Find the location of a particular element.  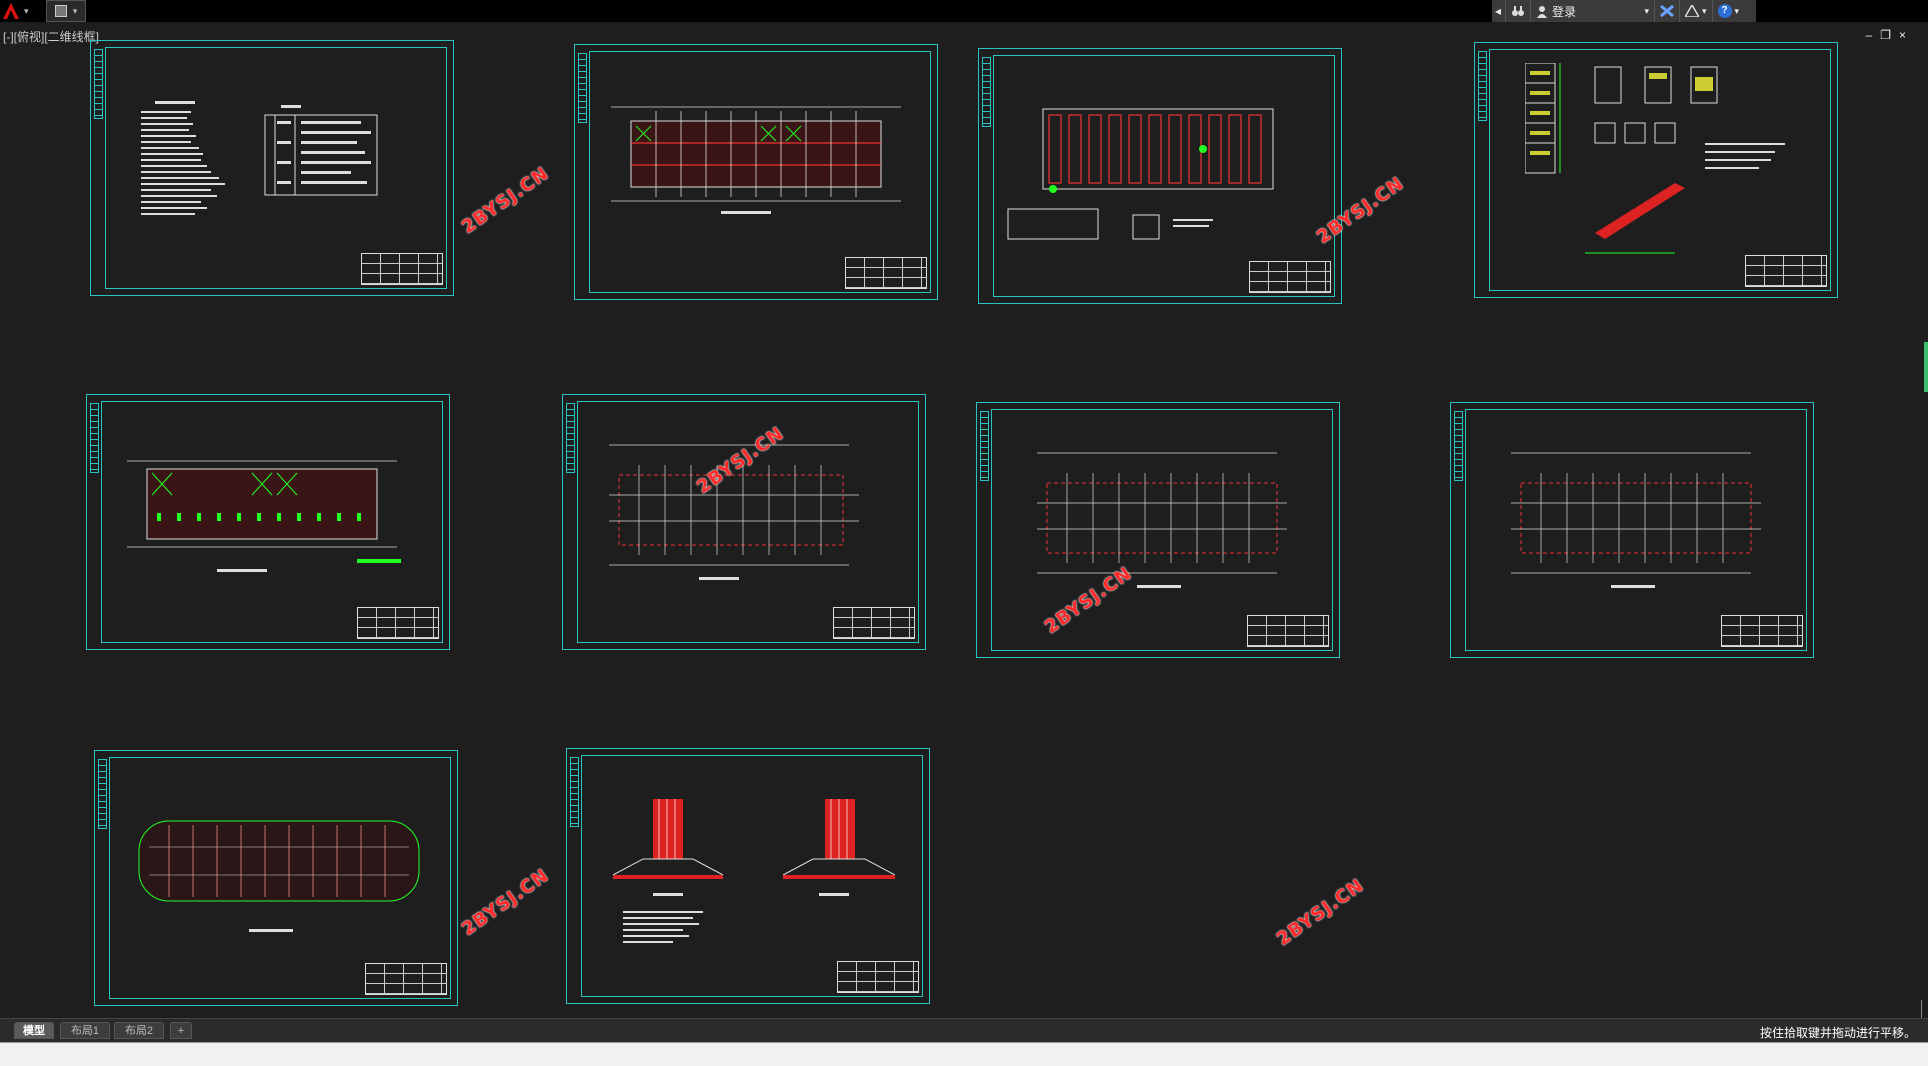

foundation-plan-drawing is located at coordinates (279, 876).